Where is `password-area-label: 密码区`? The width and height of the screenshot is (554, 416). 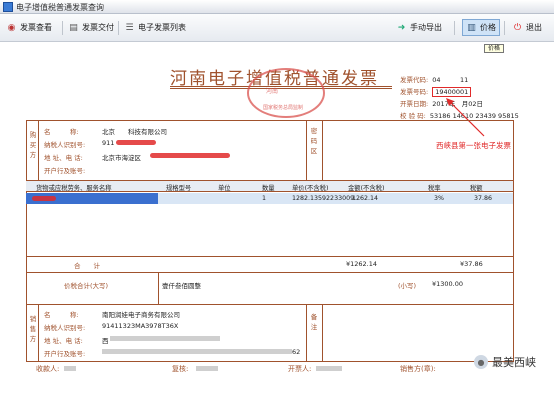
password-area-label: 密码区 is located at coordinates (314, 141).